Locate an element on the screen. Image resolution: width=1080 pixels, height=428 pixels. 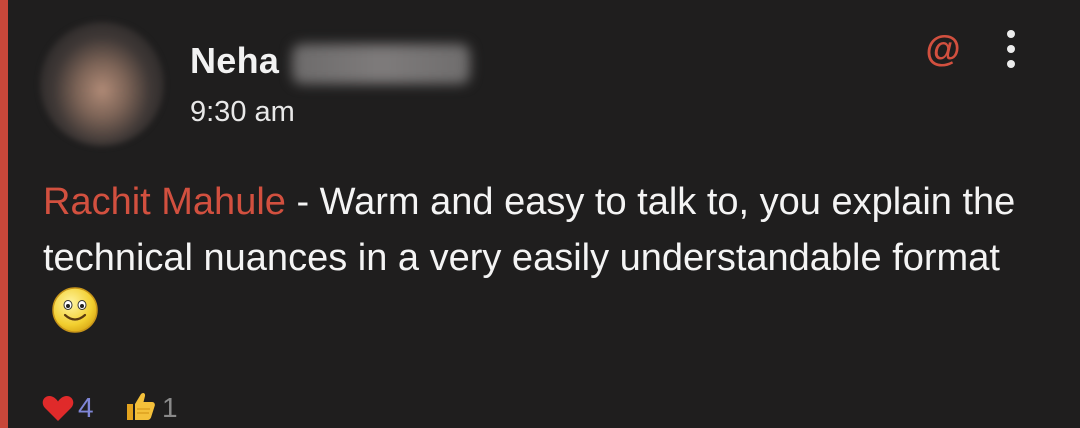
smiley-emoji-icon is located at coordinates (75, 318).